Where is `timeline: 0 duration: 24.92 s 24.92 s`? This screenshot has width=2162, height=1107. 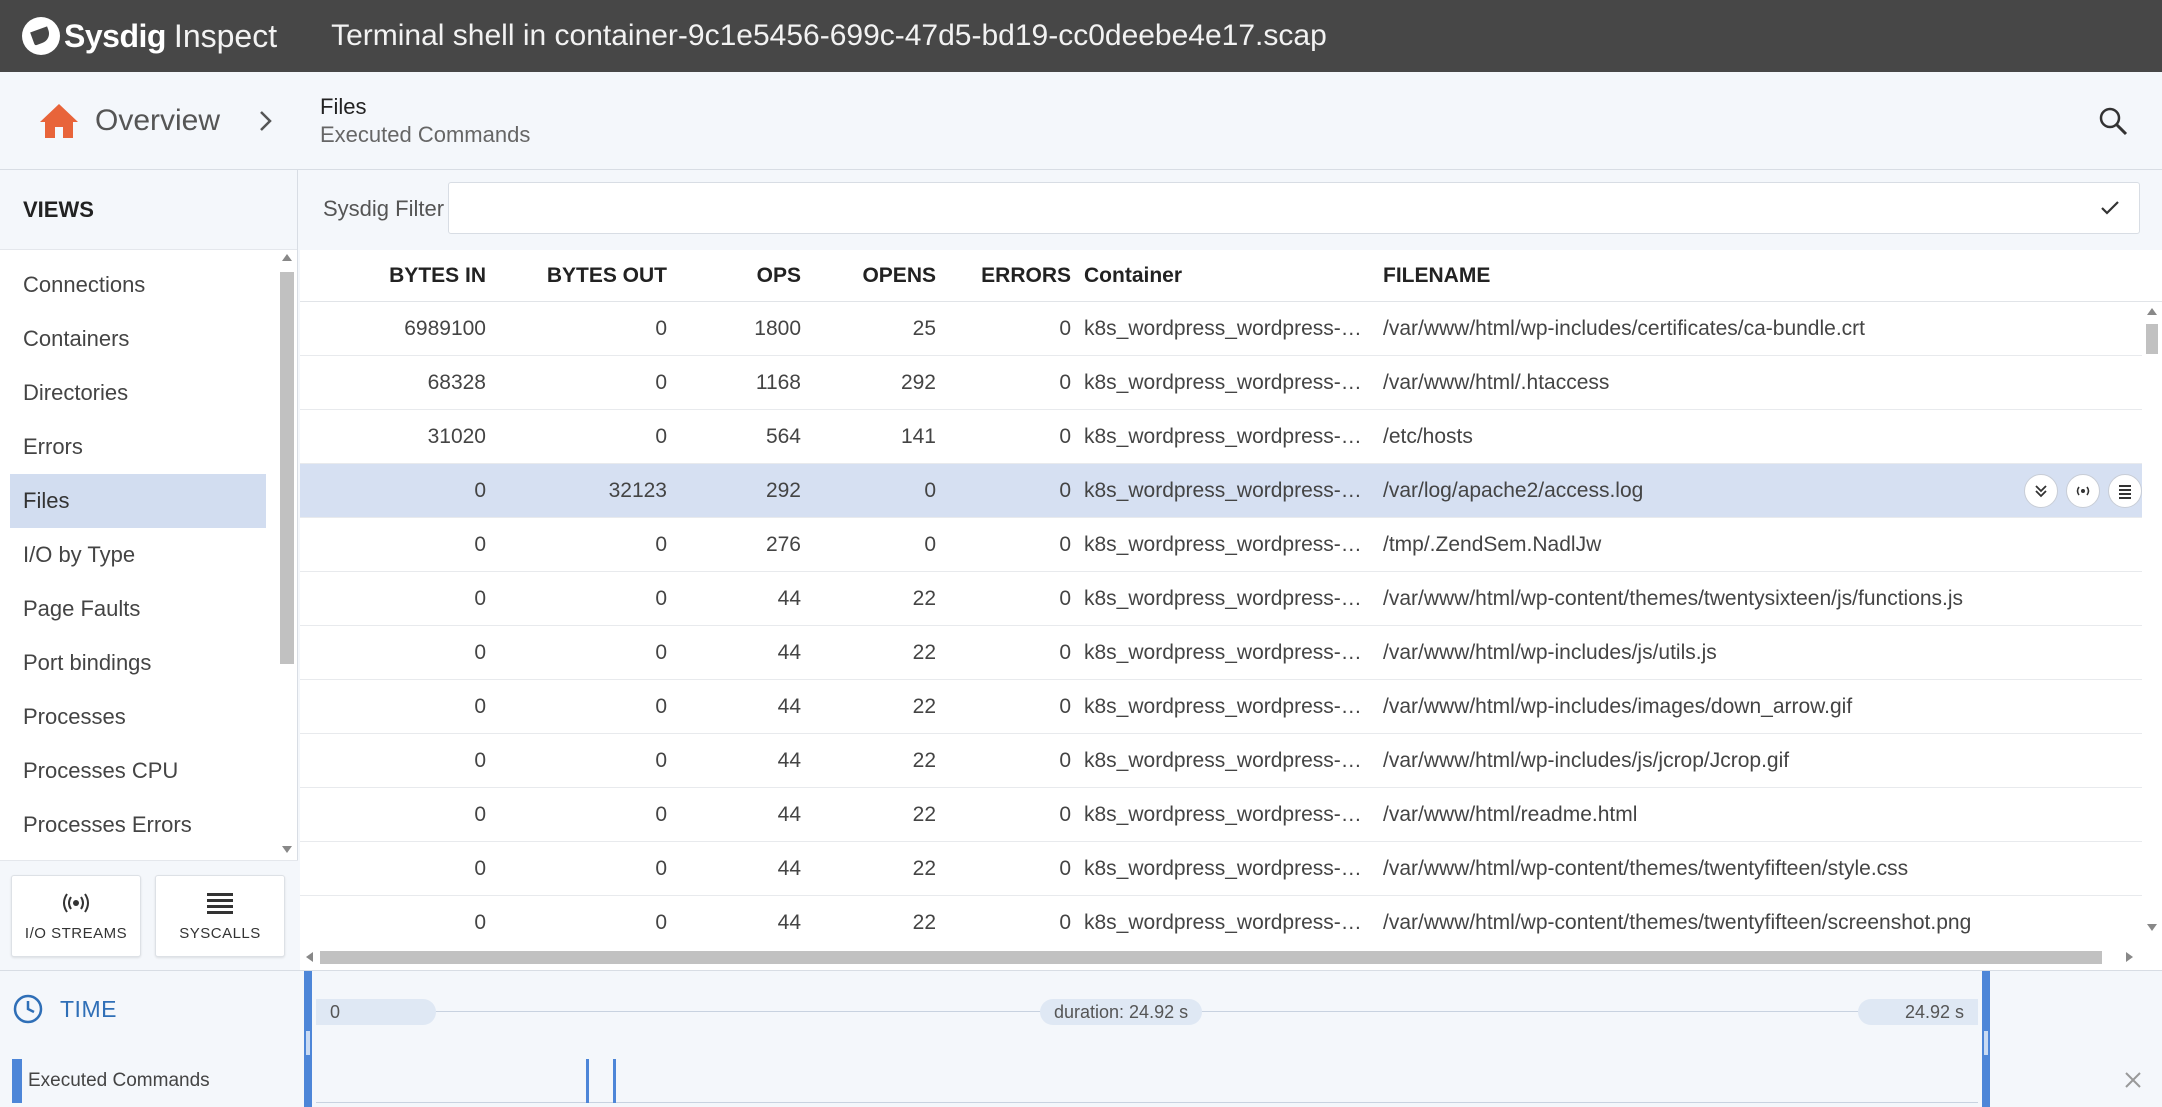
timeline: 0 duration: 24.92 s 24.92 s is located at coordinates (1147, 1039).